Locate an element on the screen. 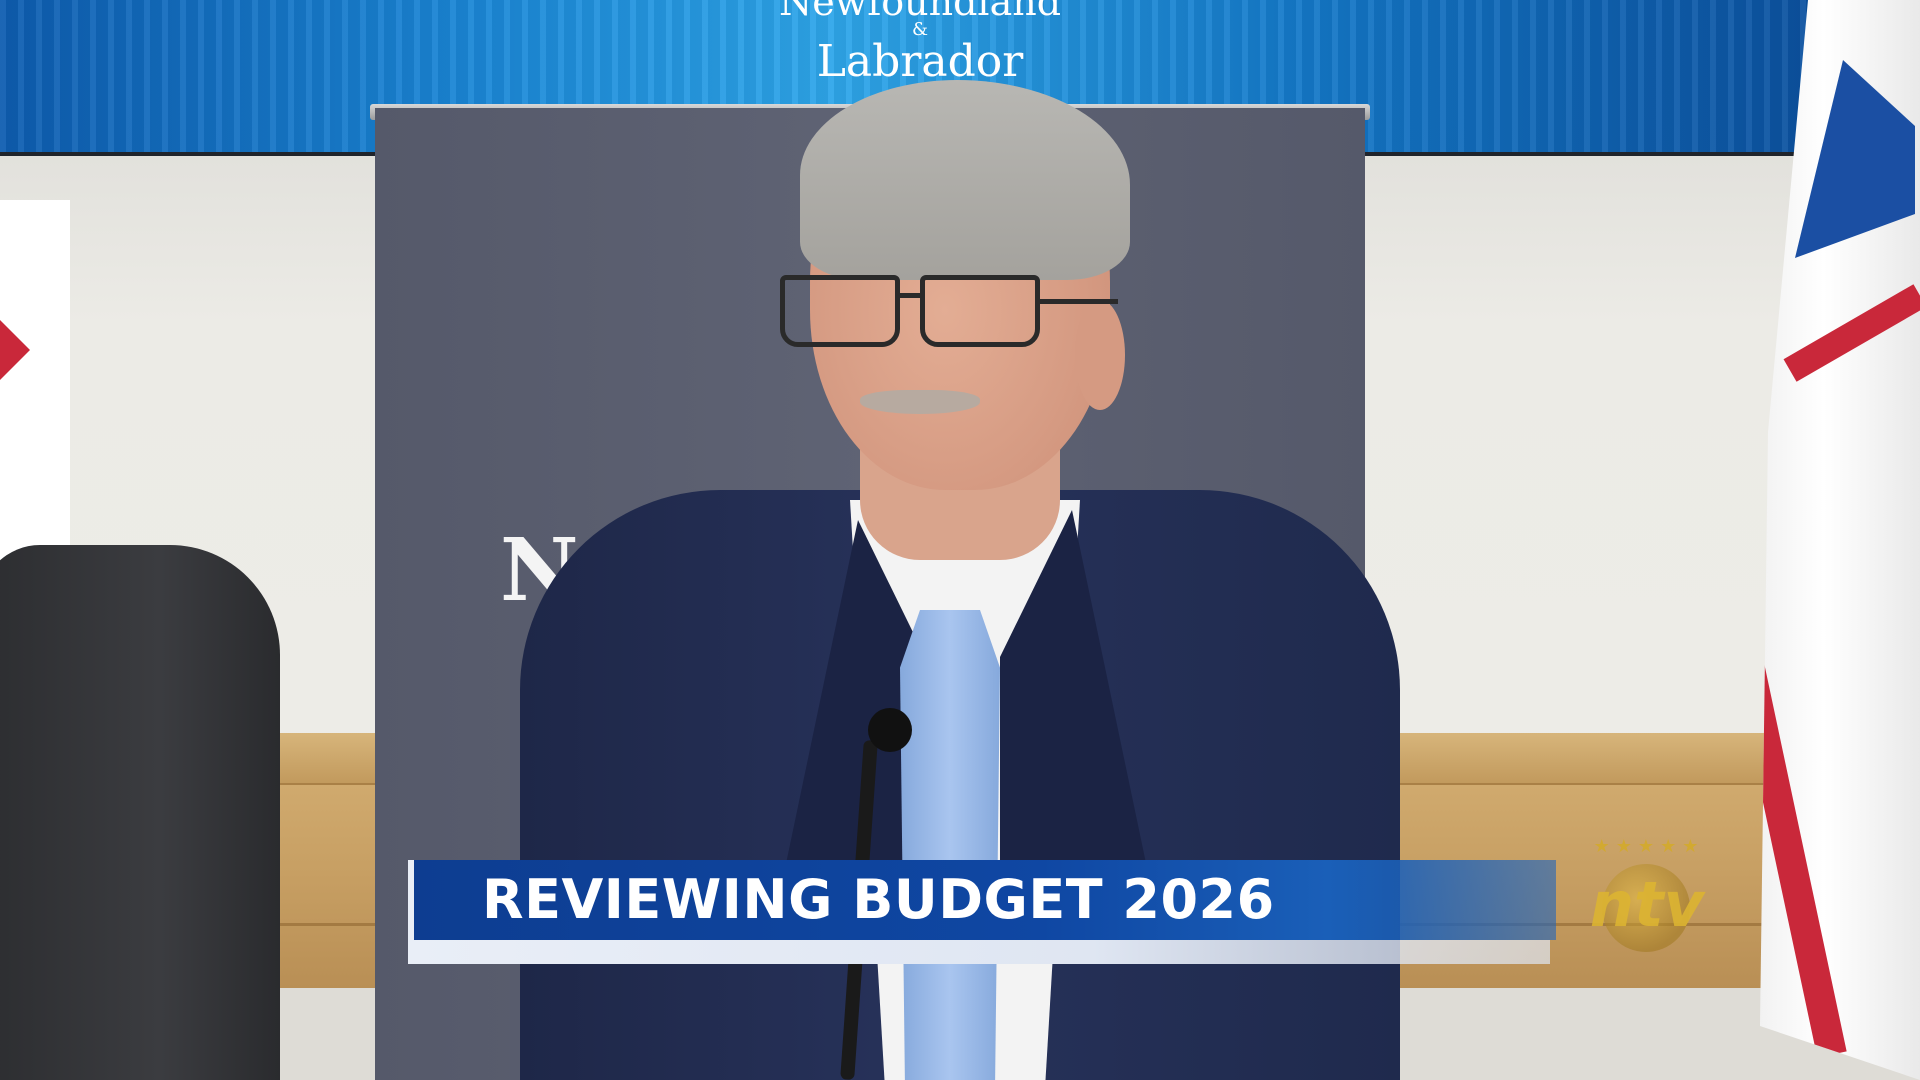  person-left-edge is located at coordinates (140, 812).